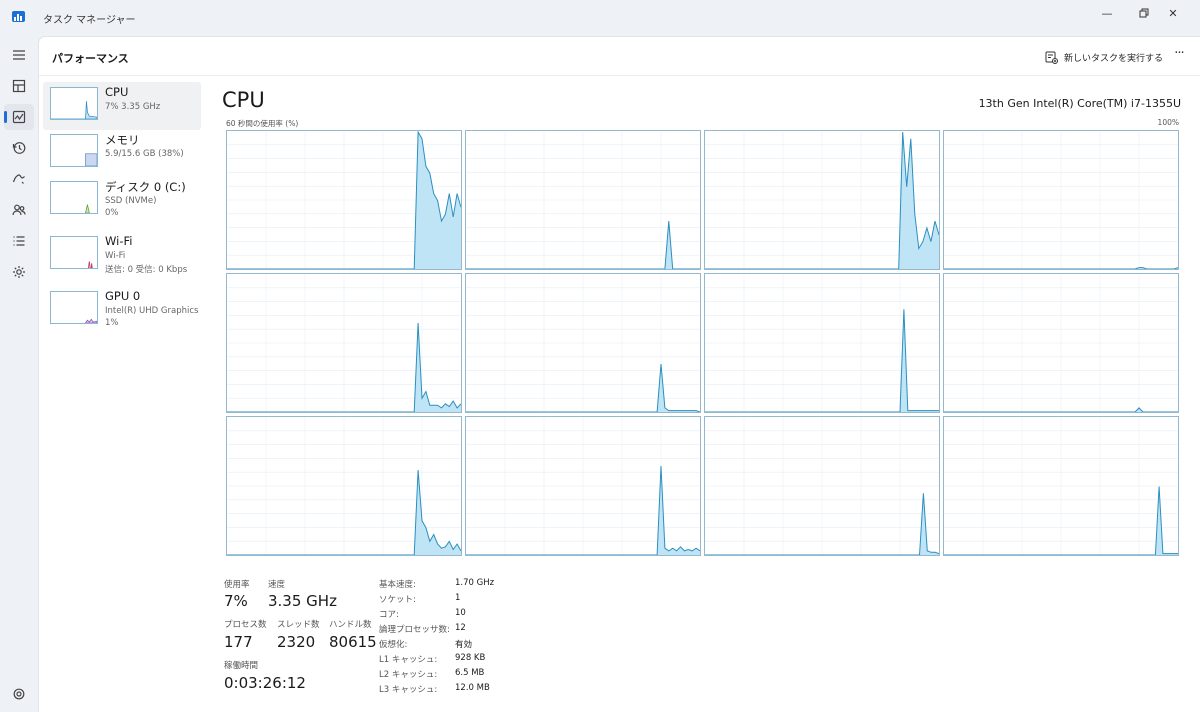 The height and width of the screenshot is (712, 1200). What do you see at coordinates (145, 187) in the screenshot?
I see `device-name: ディスク 0 (C:)` at bounding box center [145, 187].